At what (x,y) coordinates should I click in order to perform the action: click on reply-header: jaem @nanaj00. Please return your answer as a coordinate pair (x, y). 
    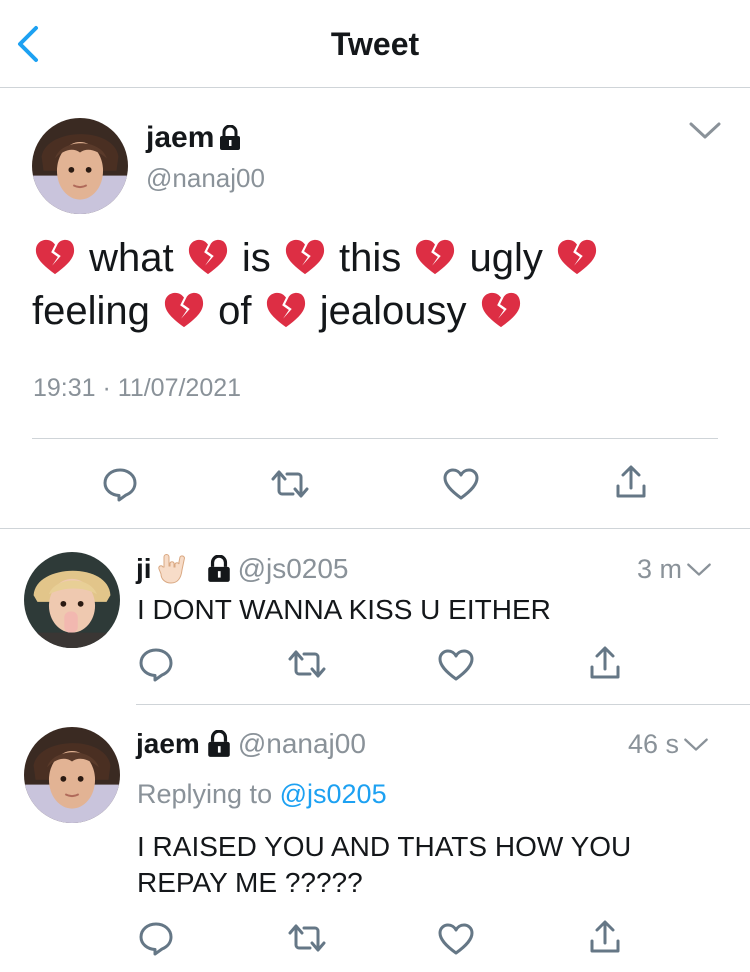
    Looking at the image, I should click on (251, 744).